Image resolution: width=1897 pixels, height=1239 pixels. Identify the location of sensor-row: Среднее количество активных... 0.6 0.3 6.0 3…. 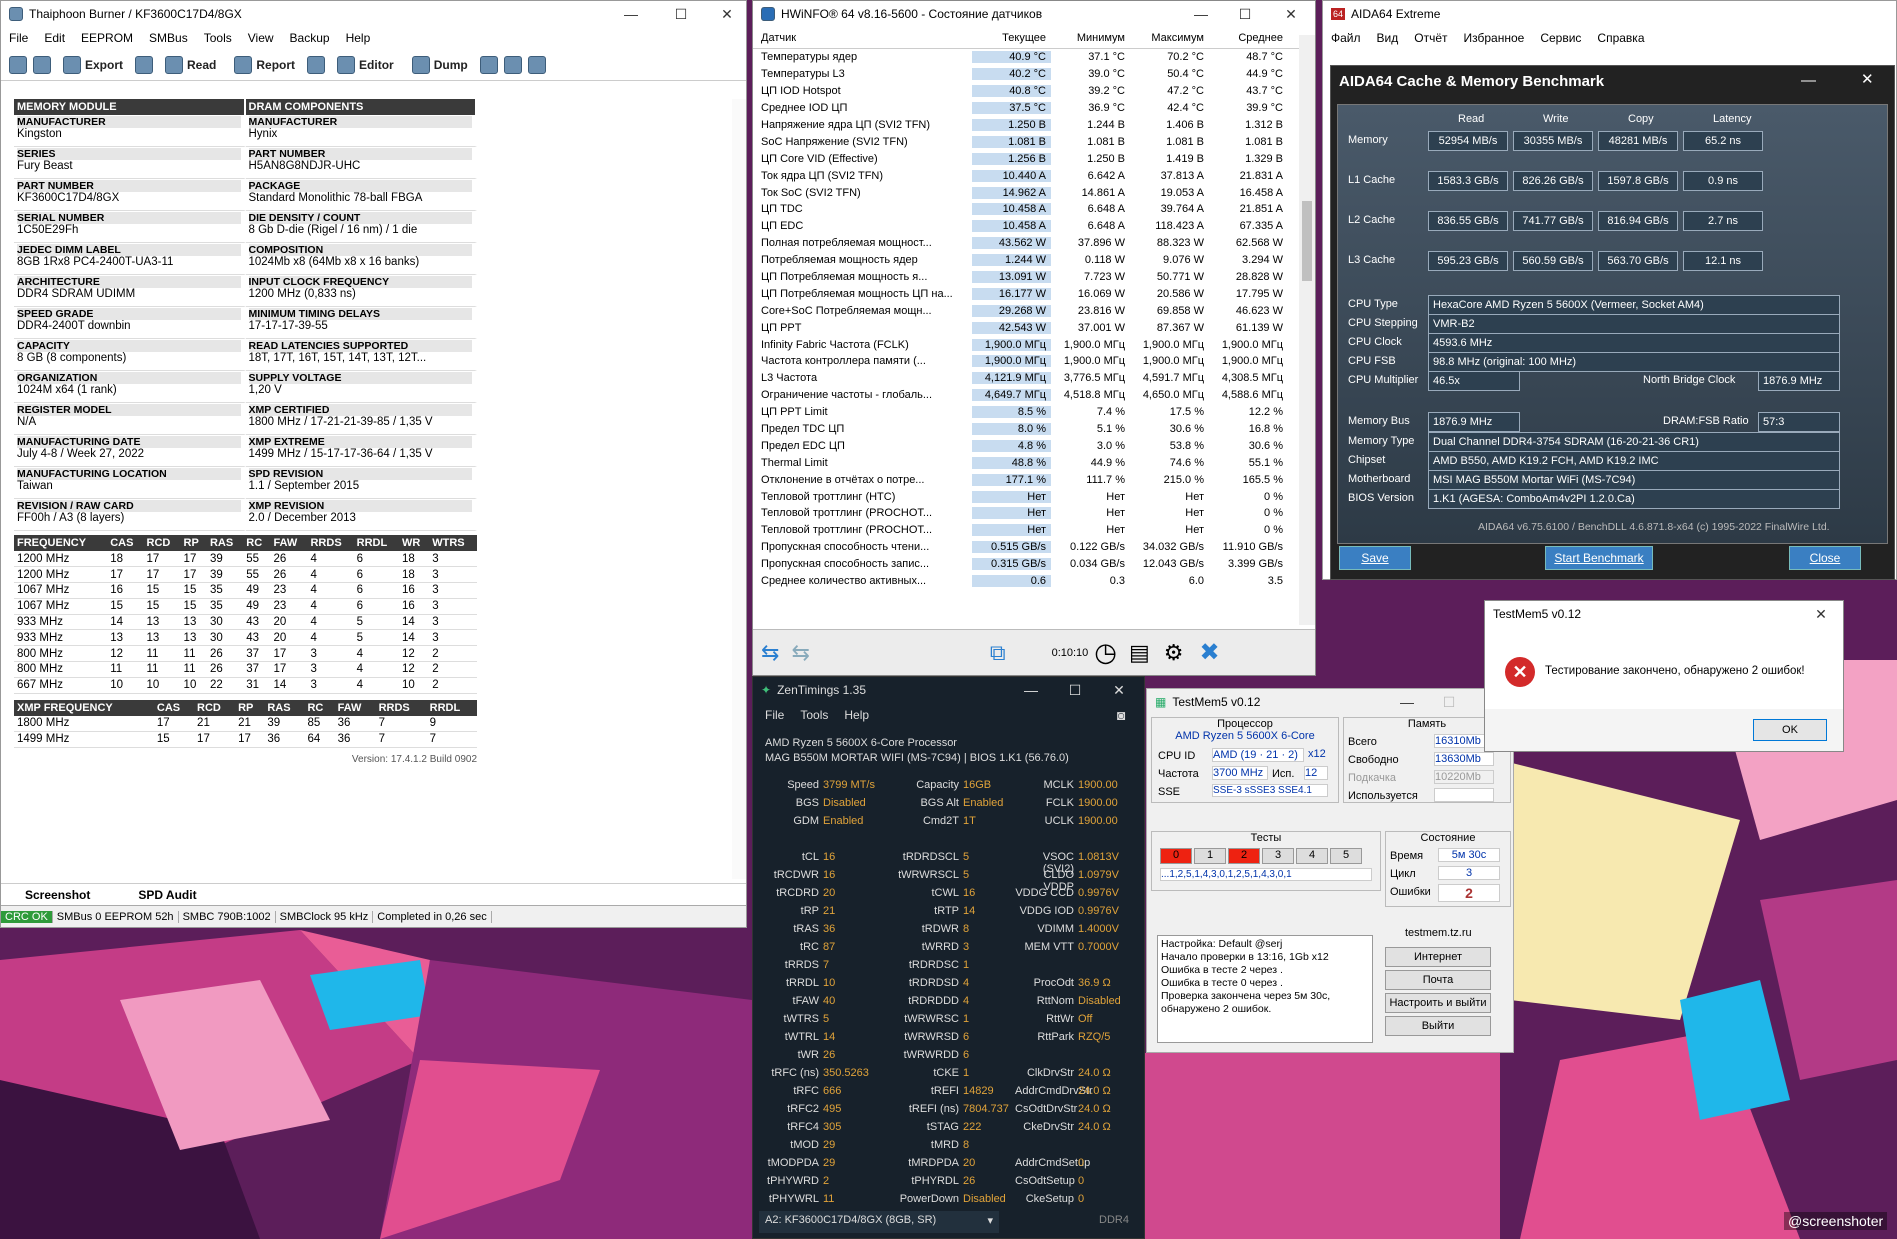
(1034, 581).